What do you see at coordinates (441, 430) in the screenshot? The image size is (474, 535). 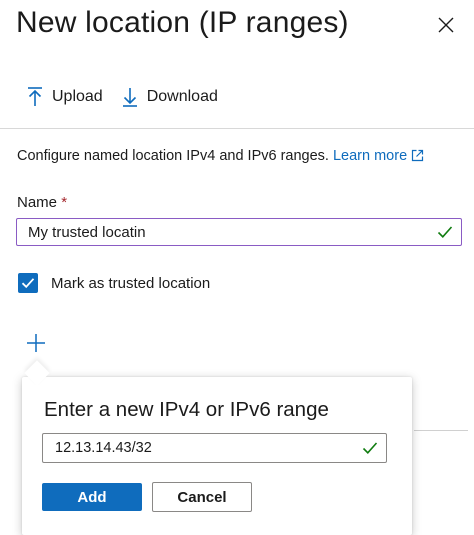 I see `background-divider` at bounding box center [441, 430].